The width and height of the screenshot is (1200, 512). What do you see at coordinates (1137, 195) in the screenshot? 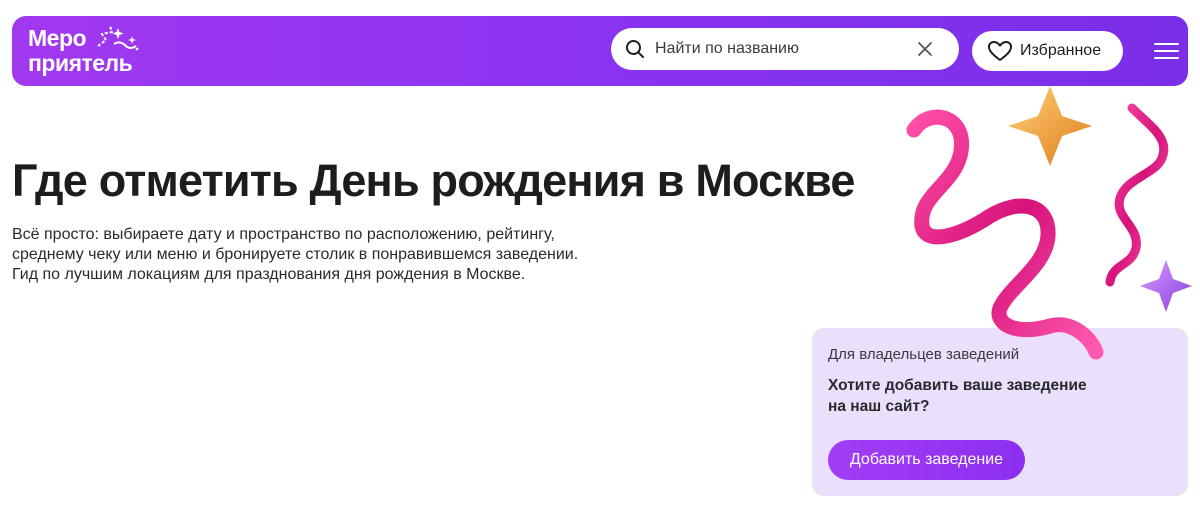
I see `pink-ribbon-small` at bounding box center [1137, 195].